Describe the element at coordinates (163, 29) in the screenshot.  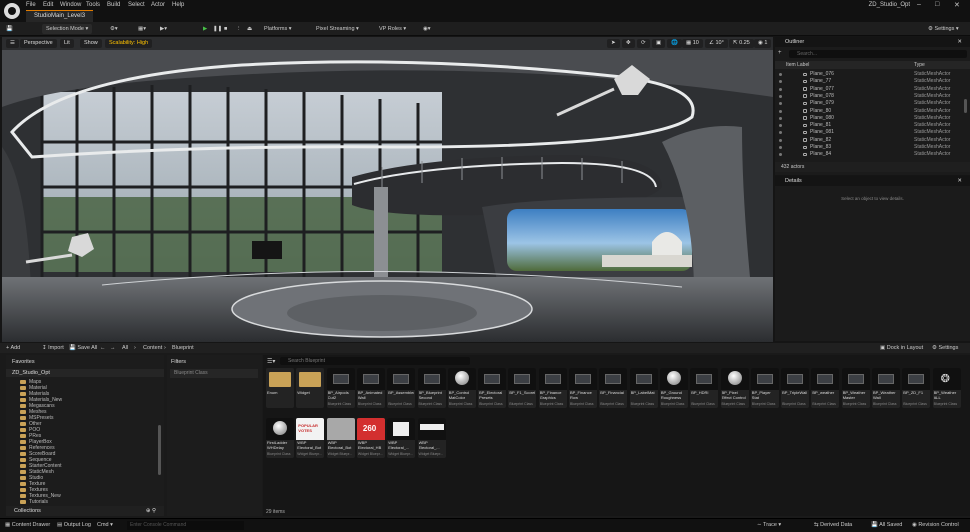
I see `cinematics-icon: ▶▾` at that location.